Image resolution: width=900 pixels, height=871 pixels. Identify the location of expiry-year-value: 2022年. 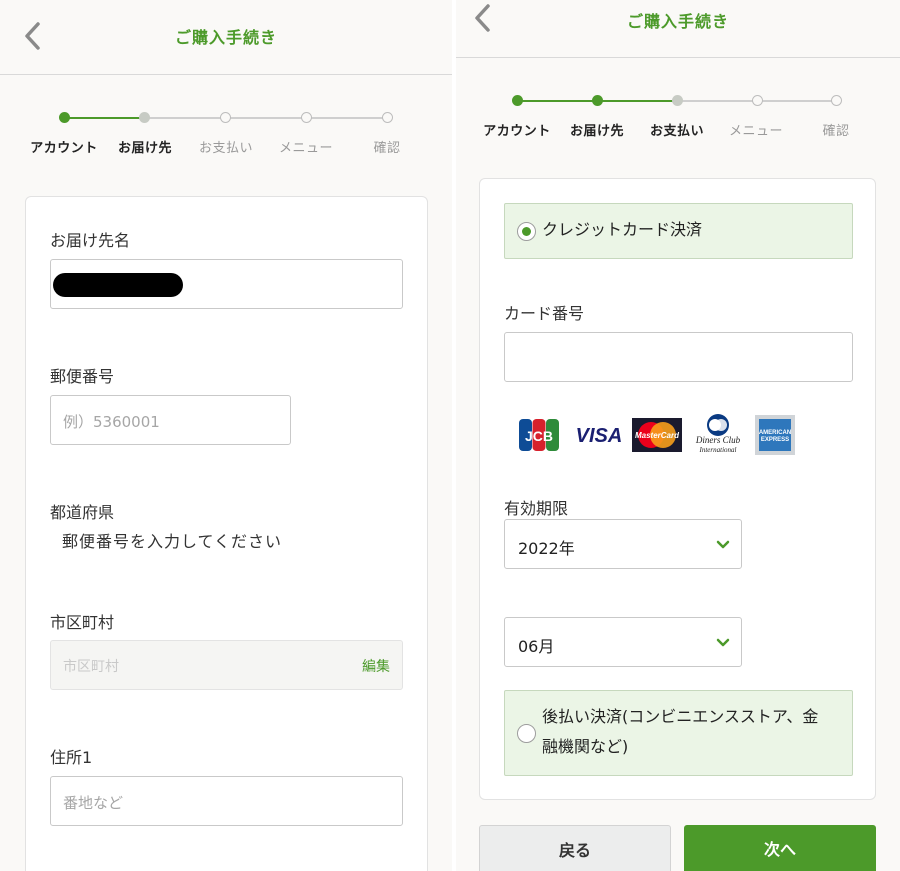
(546, 548).